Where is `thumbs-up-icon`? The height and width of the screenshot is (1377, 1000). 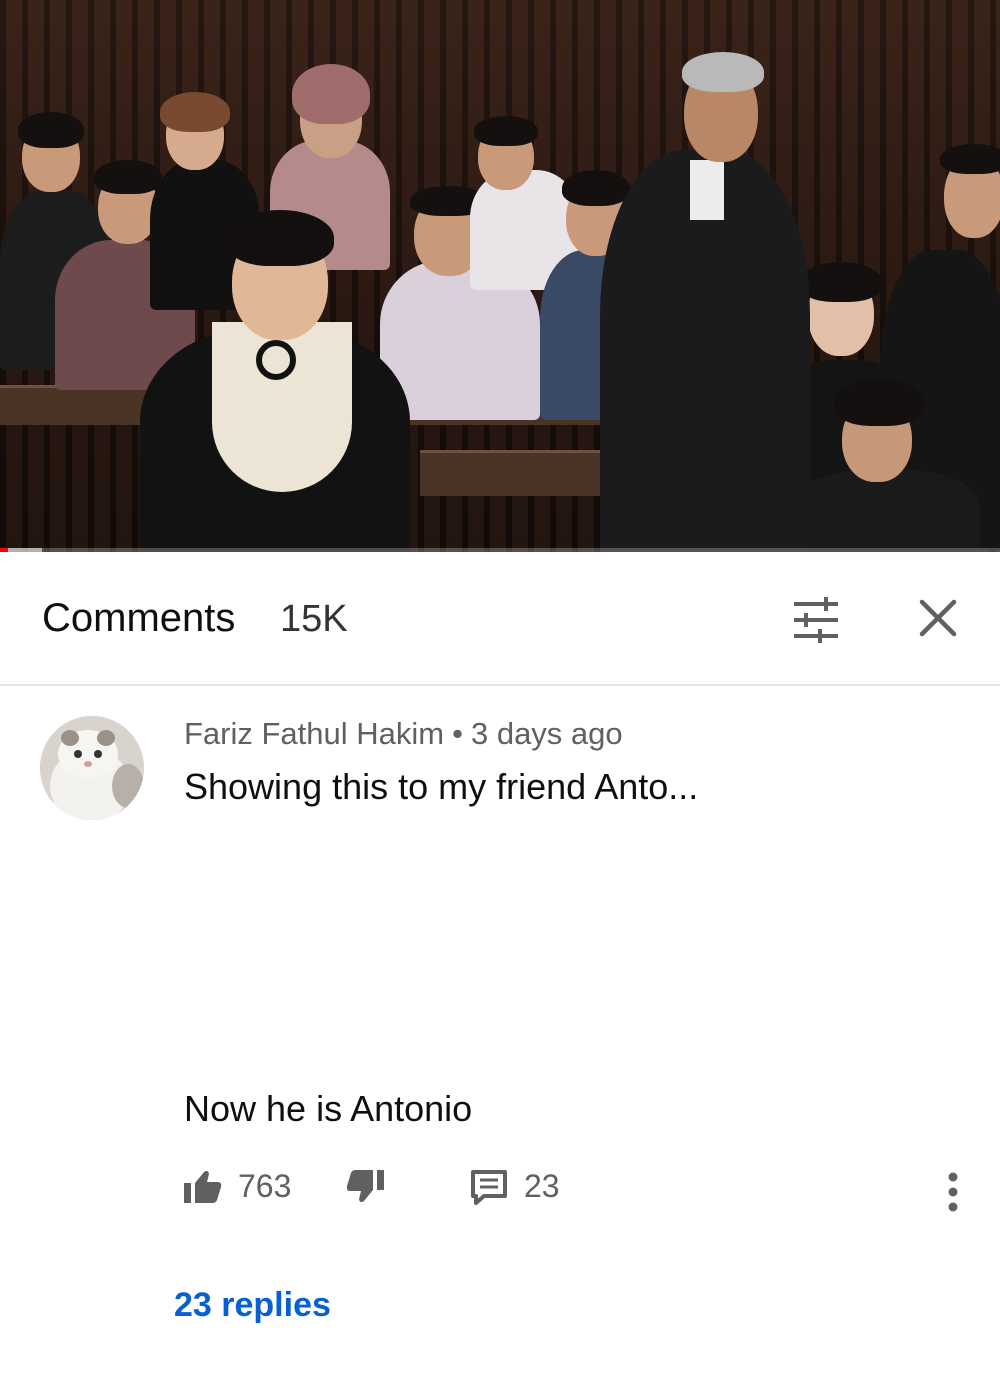
thumbs-up-icon is located at coordinates (203, 1186).